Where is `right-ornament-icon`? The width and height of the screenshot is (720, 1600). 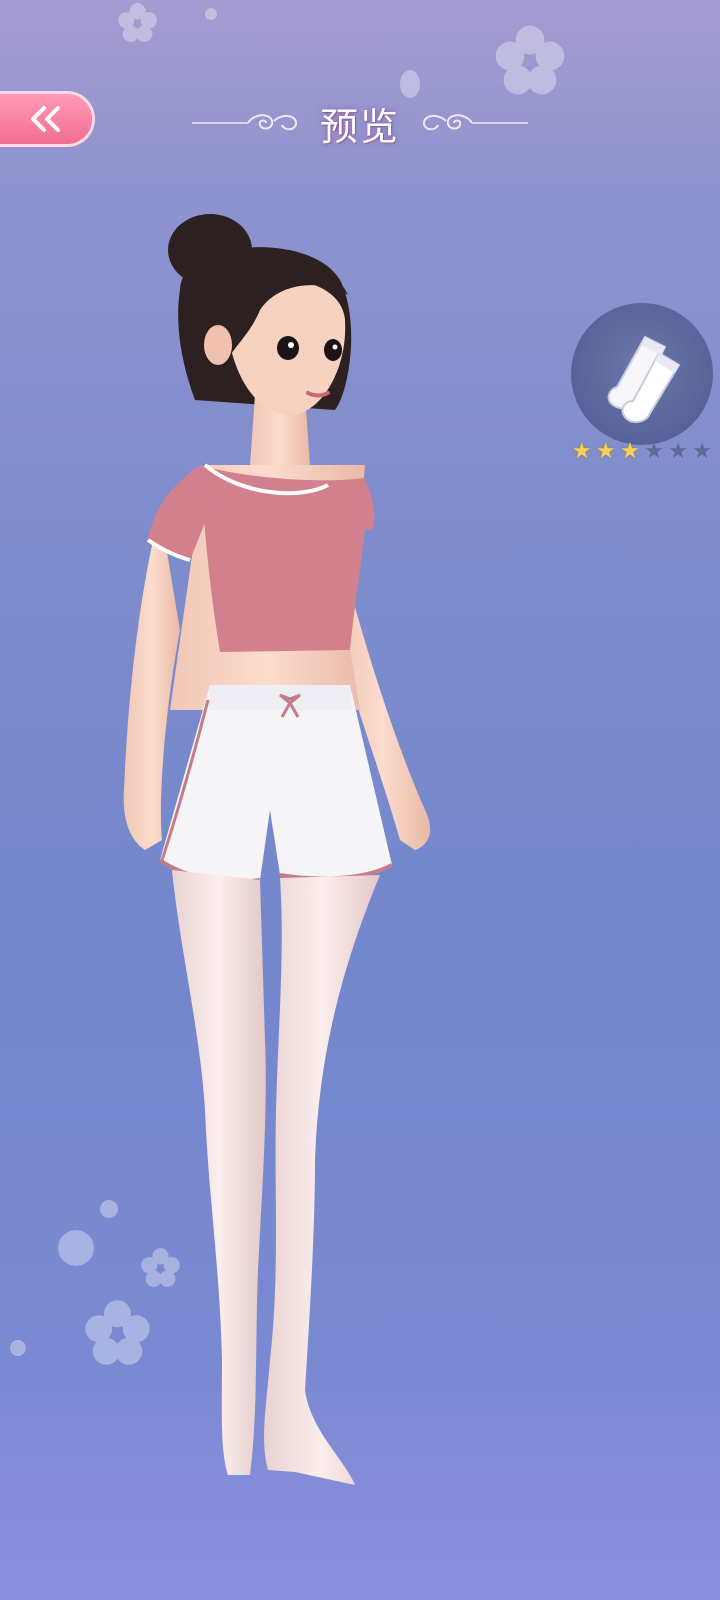 right-ornament-icon is located at coordinates (475, 122).